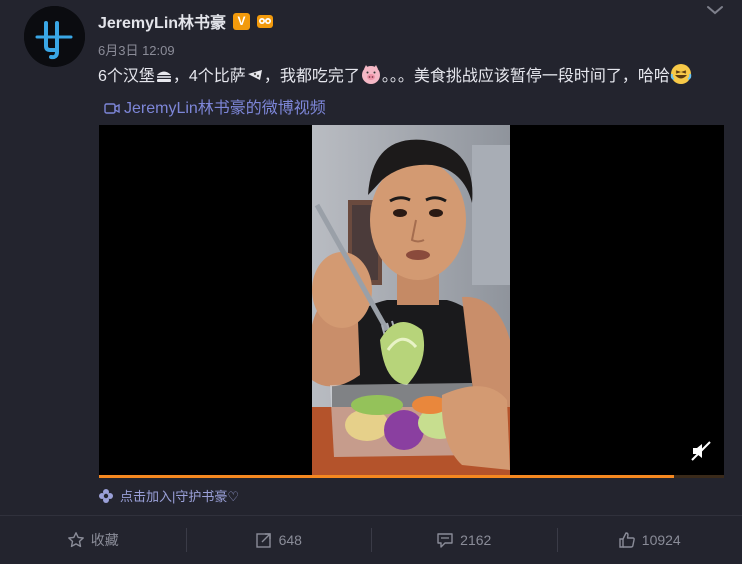 The height and width of the screenshot is (564, 742). I want to click on like-button: 10924, so click(649, 540).